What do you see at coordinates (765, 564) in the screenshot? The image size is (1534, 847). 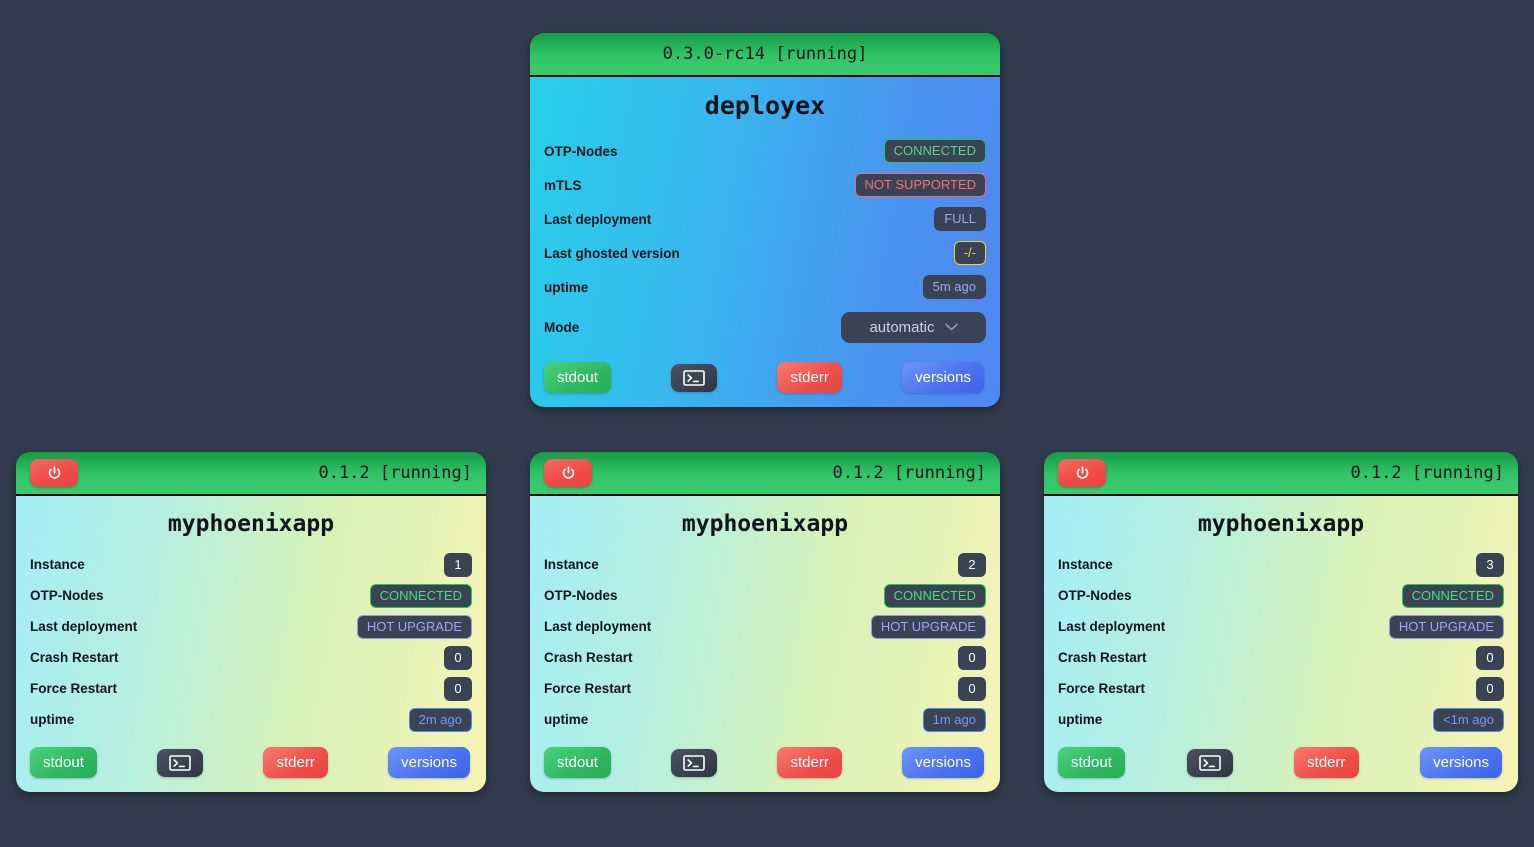 I see `row-instance: Instance 2` at bounding box center [765, 564].